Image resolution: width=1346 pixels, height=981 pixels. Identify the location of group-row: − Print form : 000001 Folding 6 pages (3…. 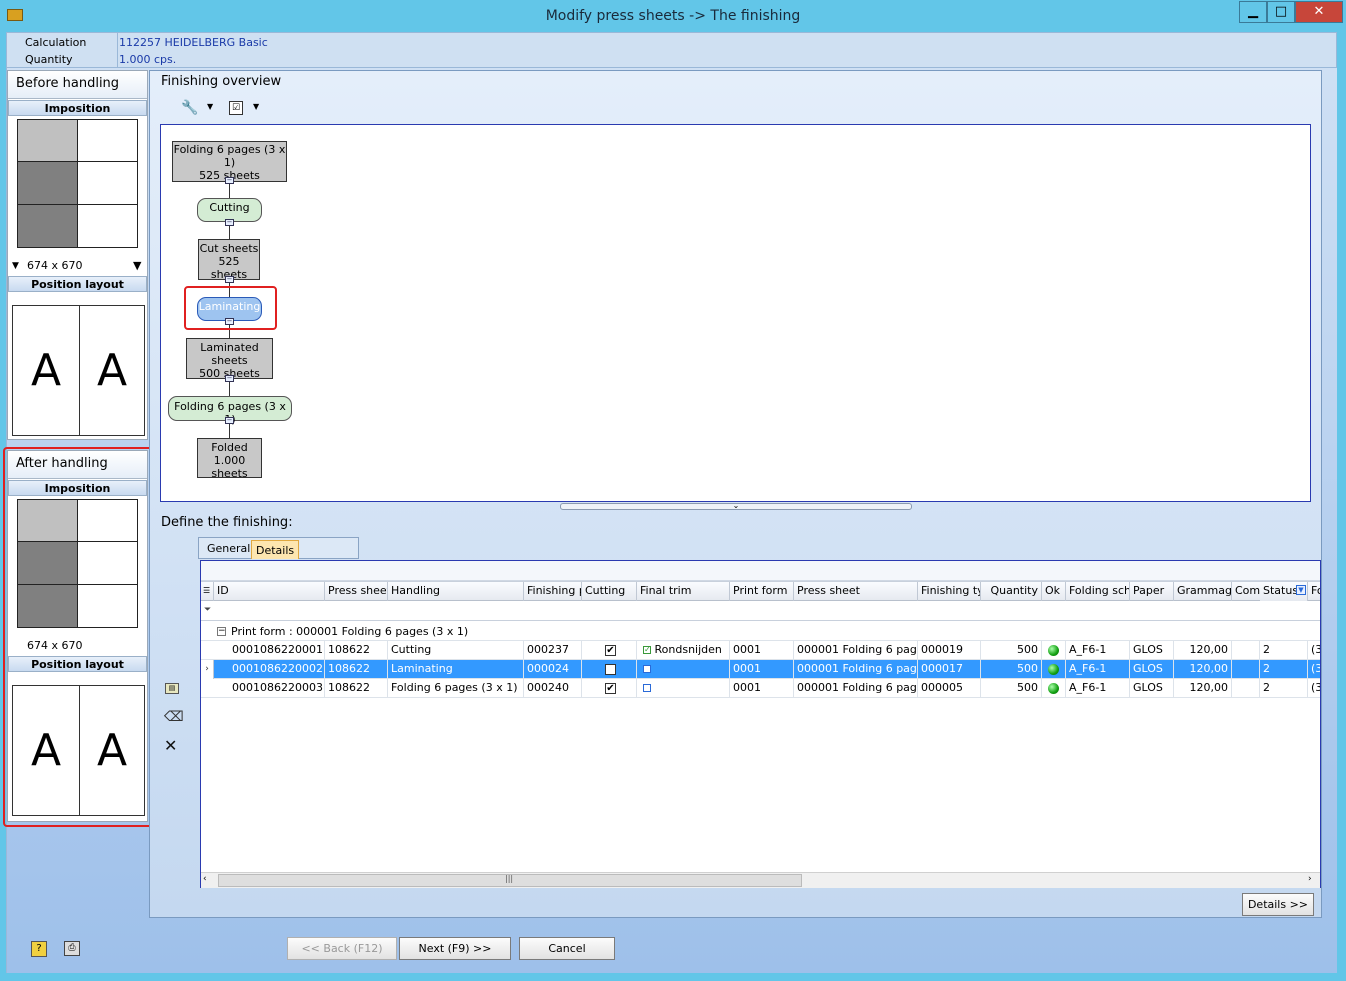
(760, 631).